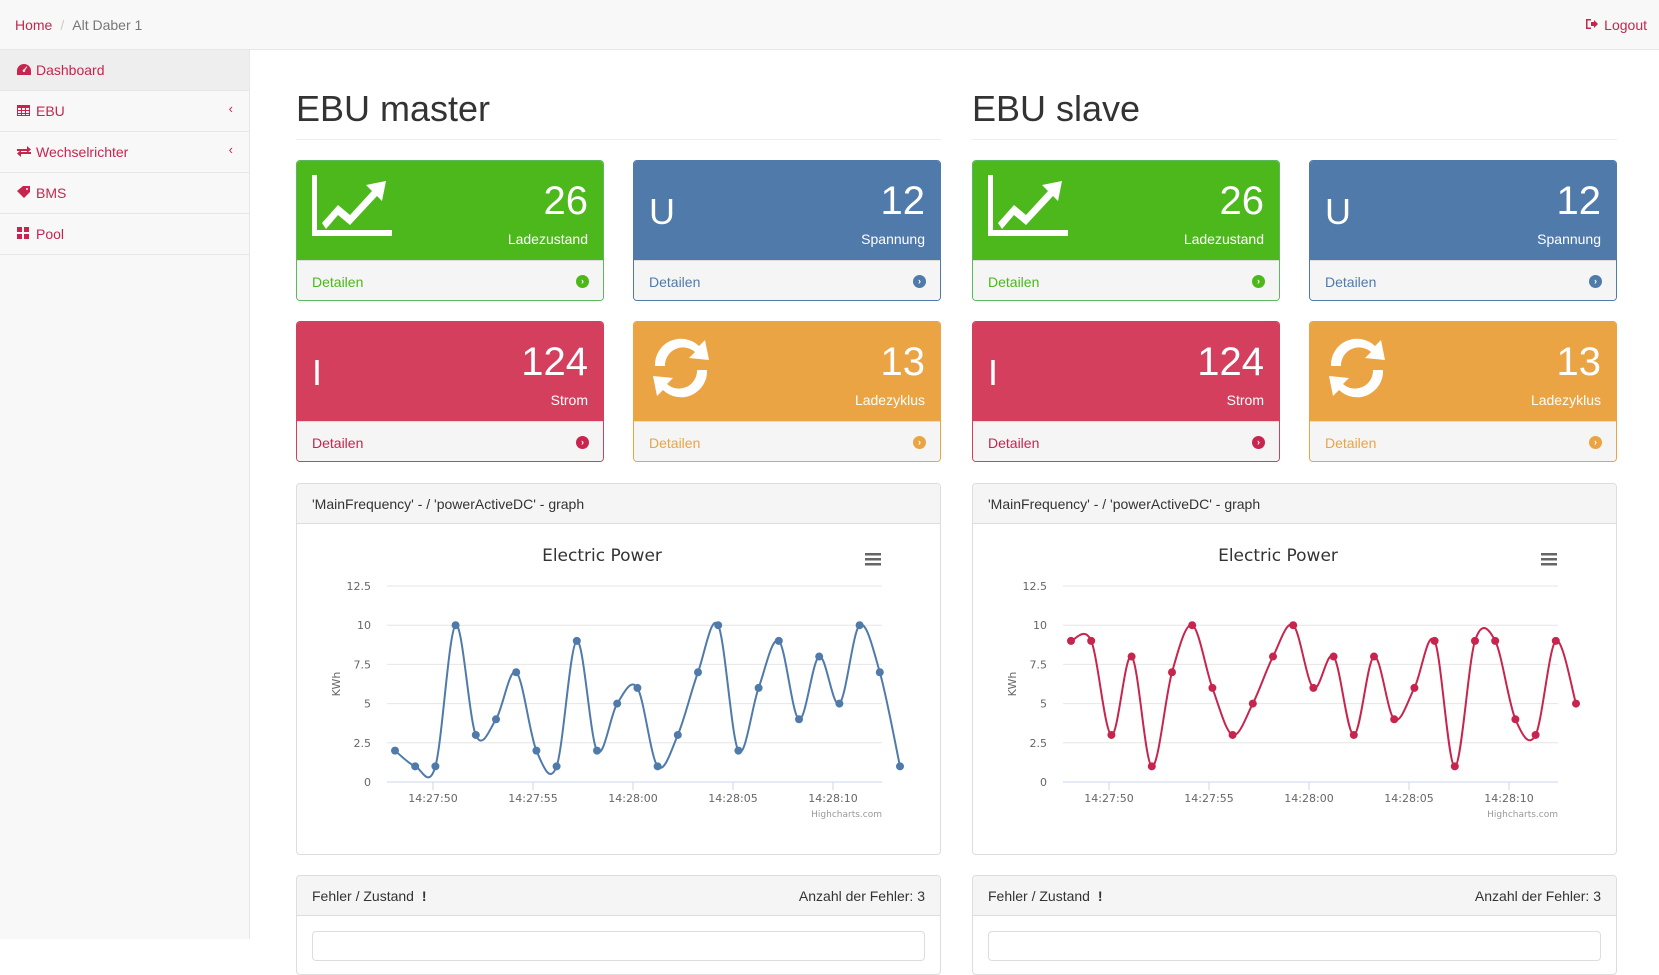 The width and height of the screenshot is (1659, 975). I want to click on sidebar-item-pool: Pool, so click(124, 234).